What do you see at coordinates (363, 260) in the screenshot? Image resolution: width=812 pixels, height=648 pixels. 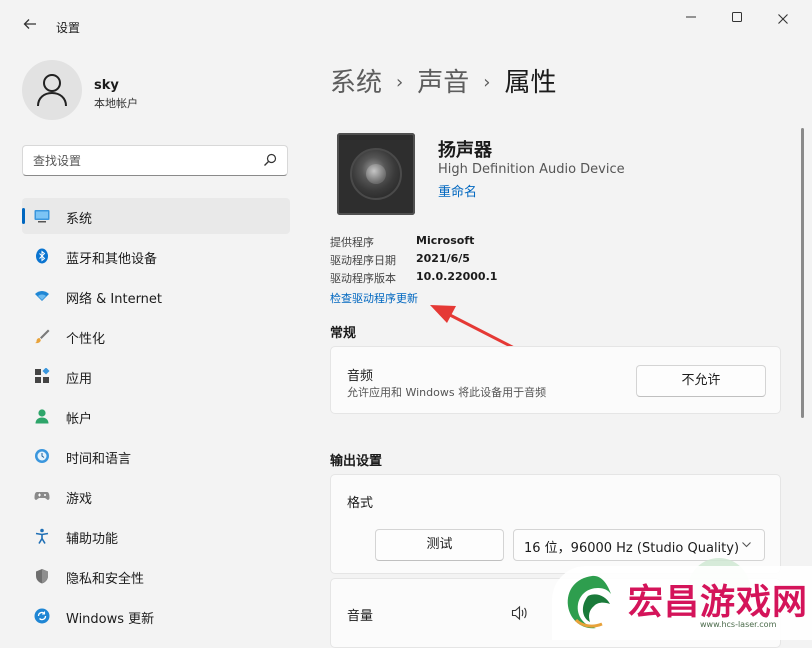 I see `property-label: 驱动程序日期` at bounding box center [363, 260].